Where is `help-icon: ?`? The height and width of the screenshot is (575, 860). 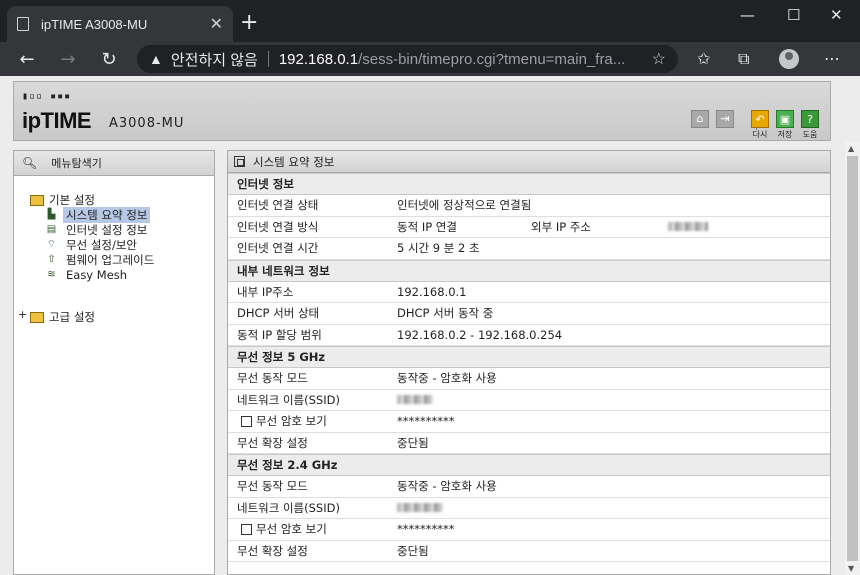 help-icon: ? is located at coordinates (810, 119).